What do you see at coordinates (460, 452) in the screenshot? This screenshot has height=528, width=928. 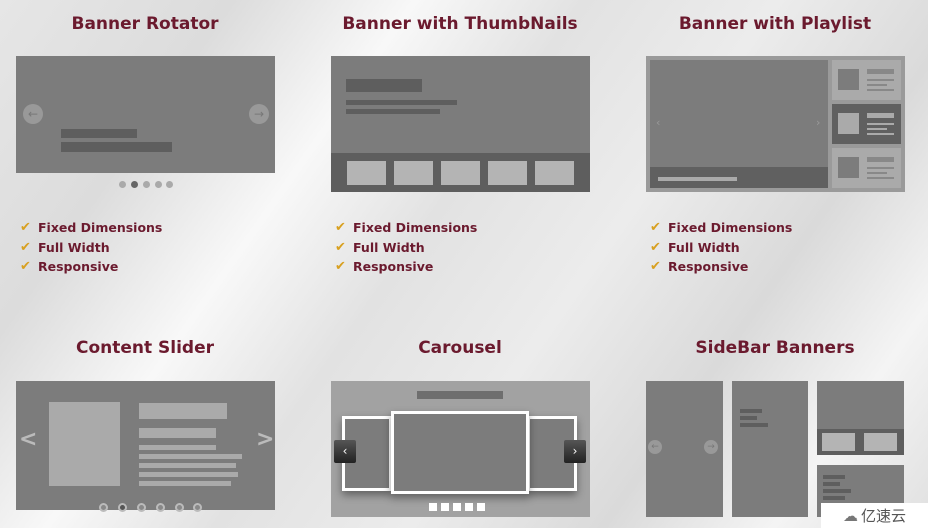 I see `carousel-item-active` at bounding box center [460, 452].